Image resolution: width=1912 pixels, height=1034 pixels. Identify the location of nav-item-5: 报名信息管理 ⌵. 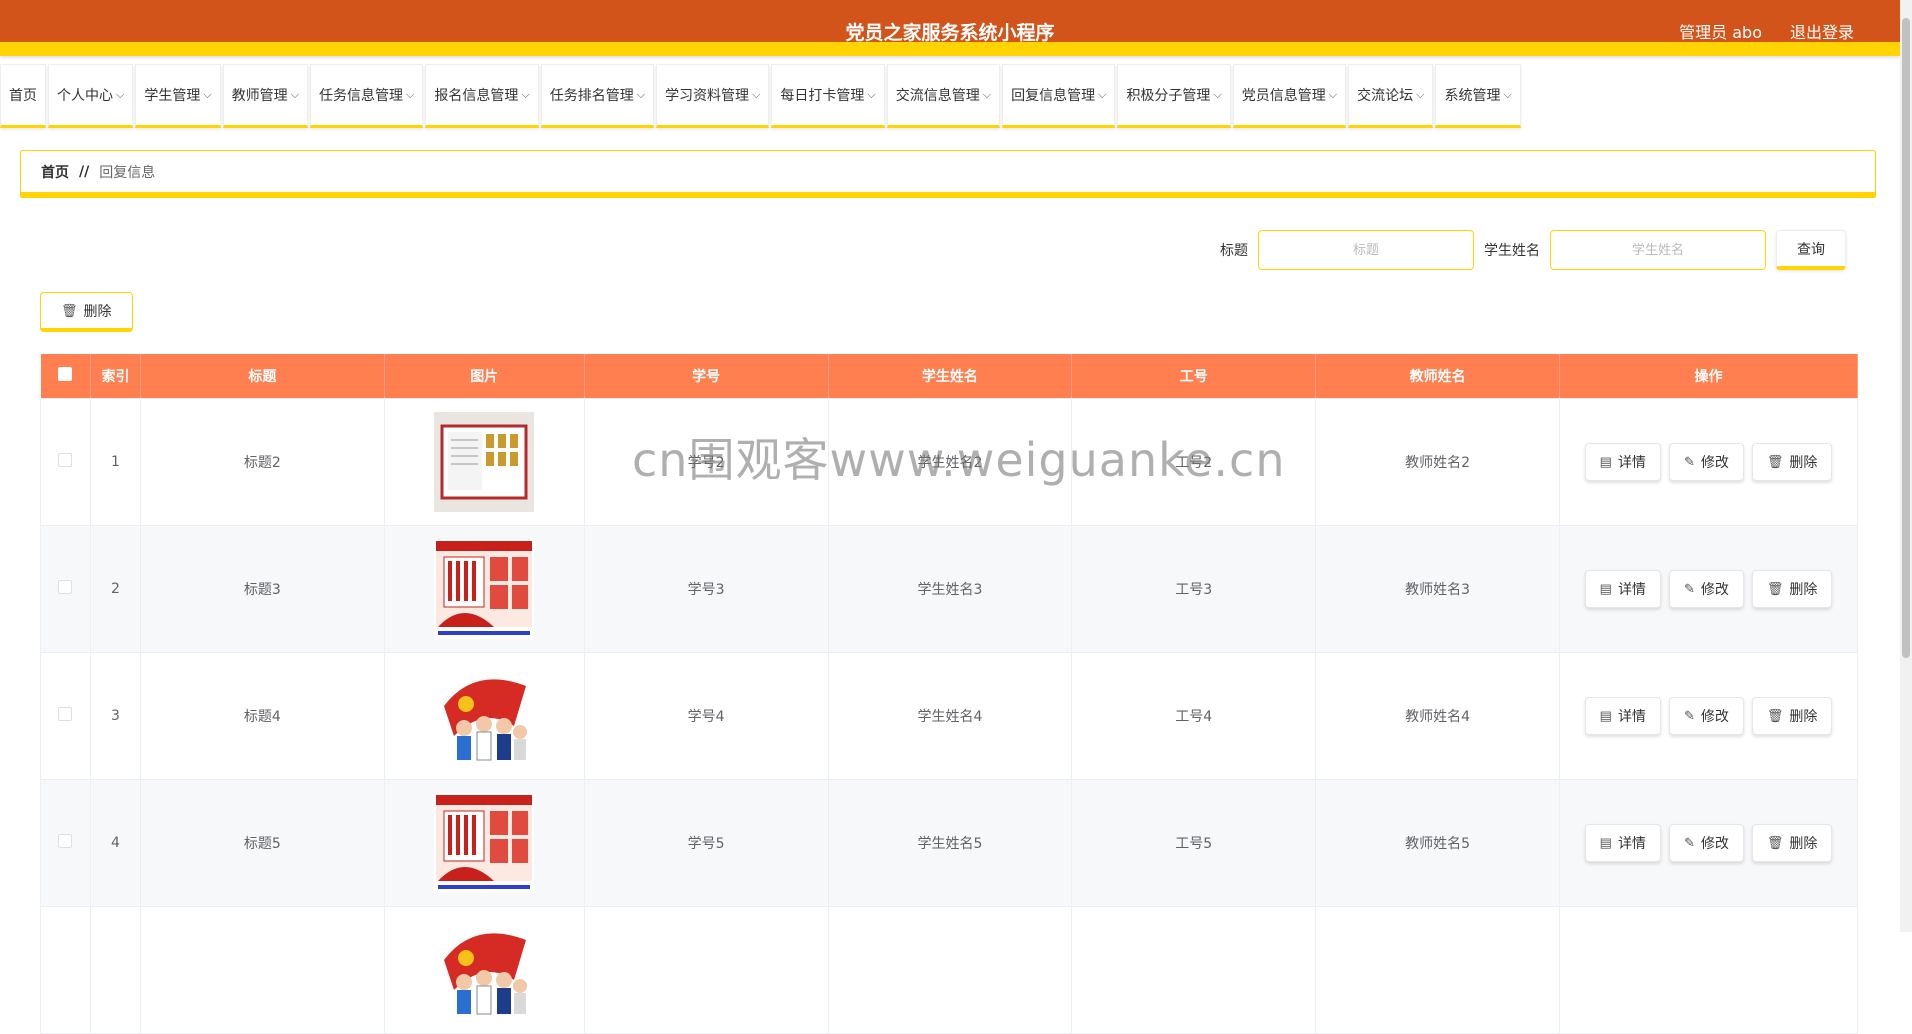
(482, 96).